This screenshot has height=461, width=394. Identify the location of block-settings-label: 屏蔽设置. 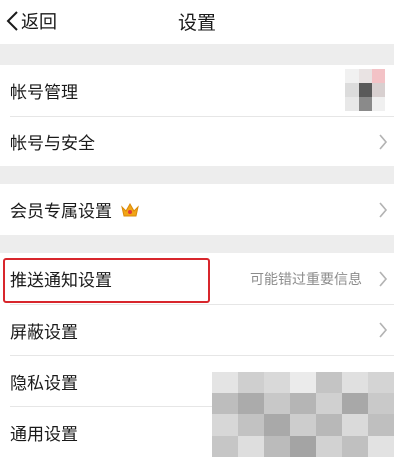
(44, 332).